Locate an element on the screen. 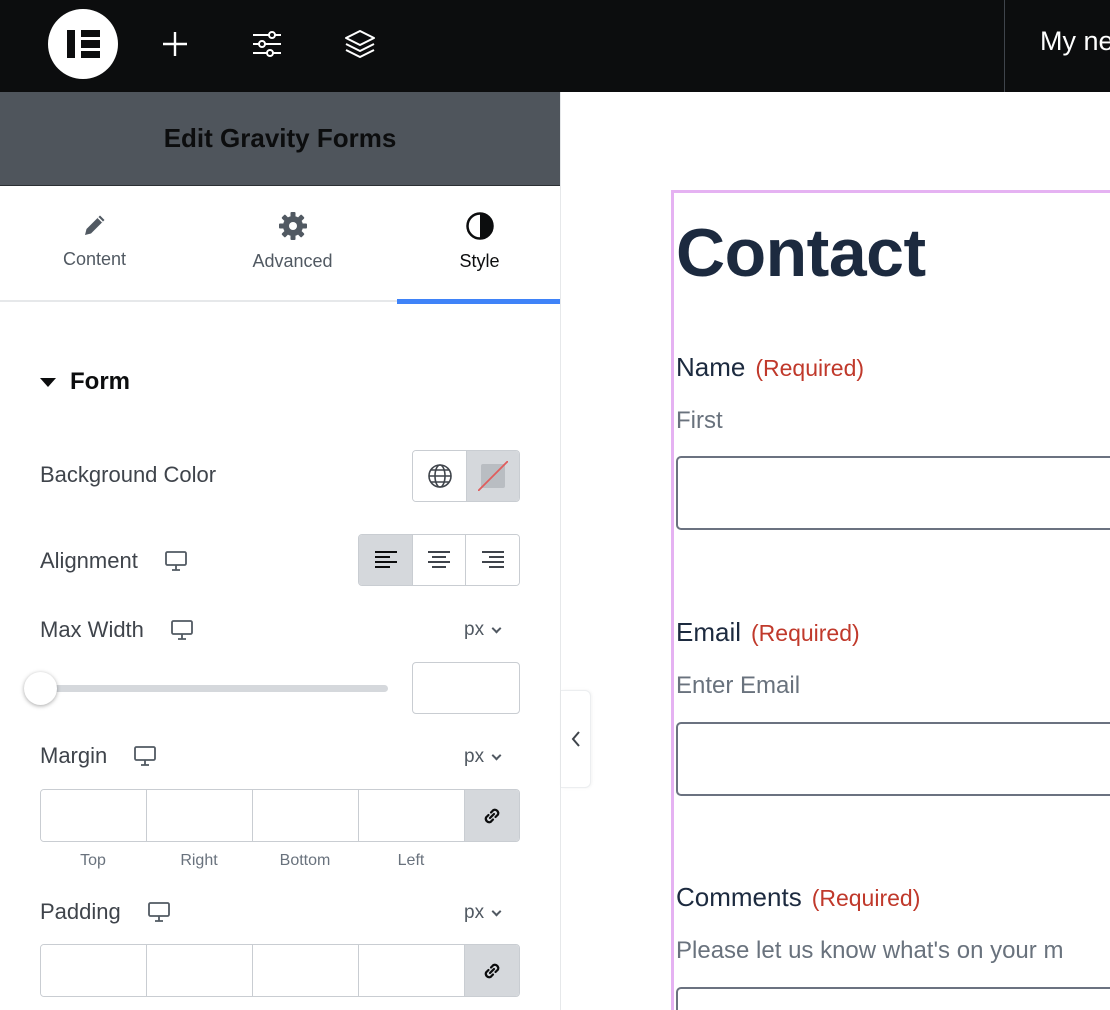  tab-advanced: Advanced is located at coordinates (292, 244).